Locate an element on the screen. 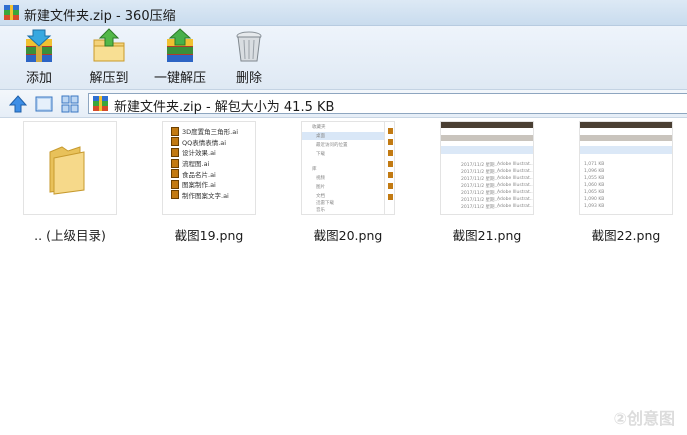  one-click-extract-button: 一键解压 is located at coordinates (180, 57).